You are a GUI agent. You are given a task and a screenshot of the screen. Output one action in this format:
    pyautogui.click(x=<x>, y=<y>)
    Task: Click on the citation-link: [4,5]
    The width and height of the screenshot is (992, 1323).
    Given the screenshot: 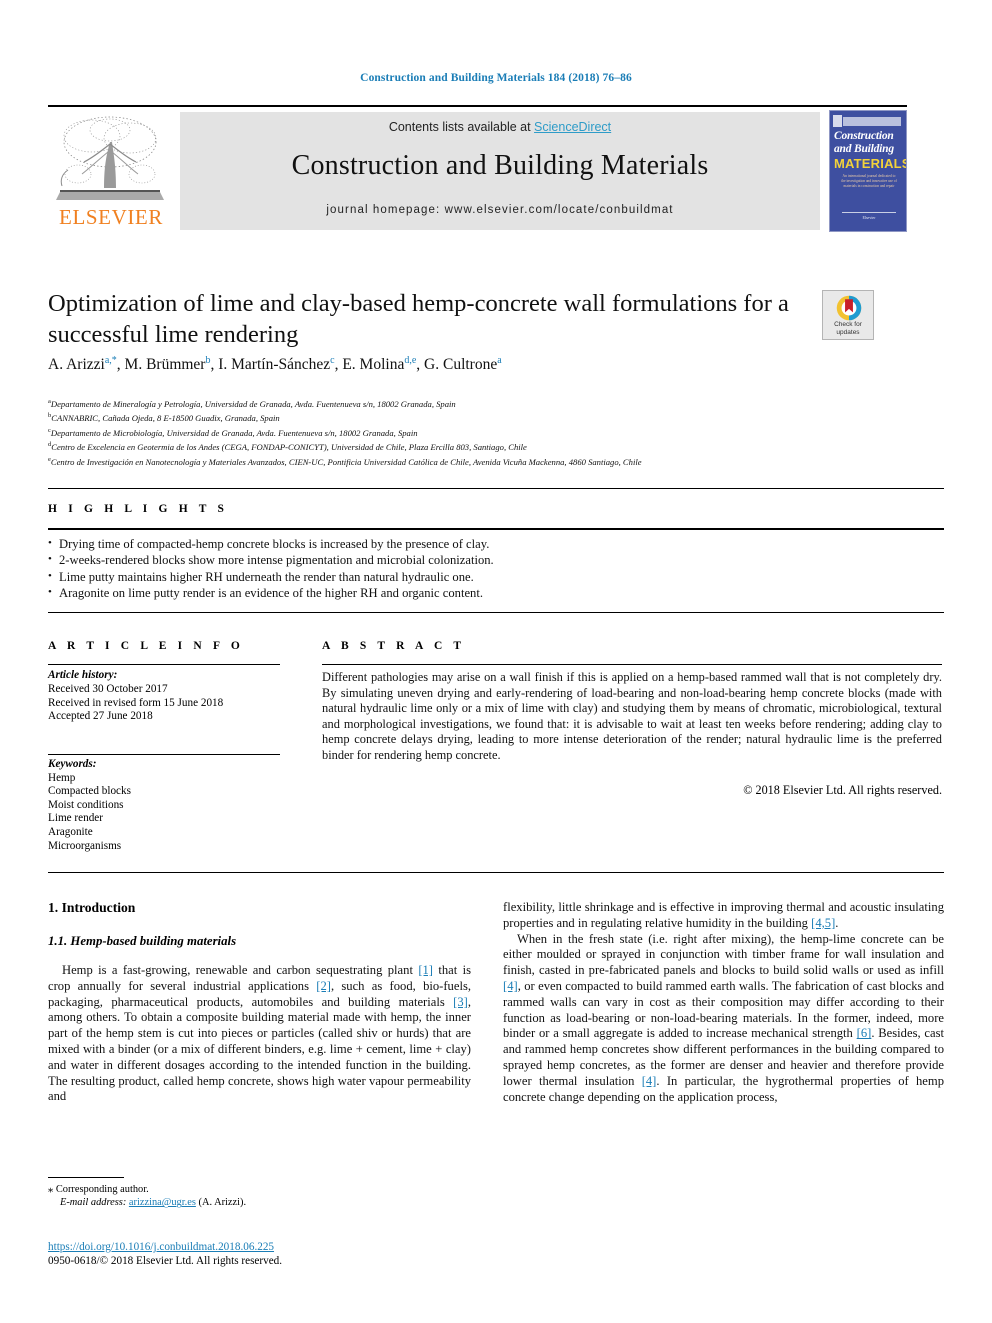 What is the action you would take?
    pyautogui.click(x=823, y=923)
    